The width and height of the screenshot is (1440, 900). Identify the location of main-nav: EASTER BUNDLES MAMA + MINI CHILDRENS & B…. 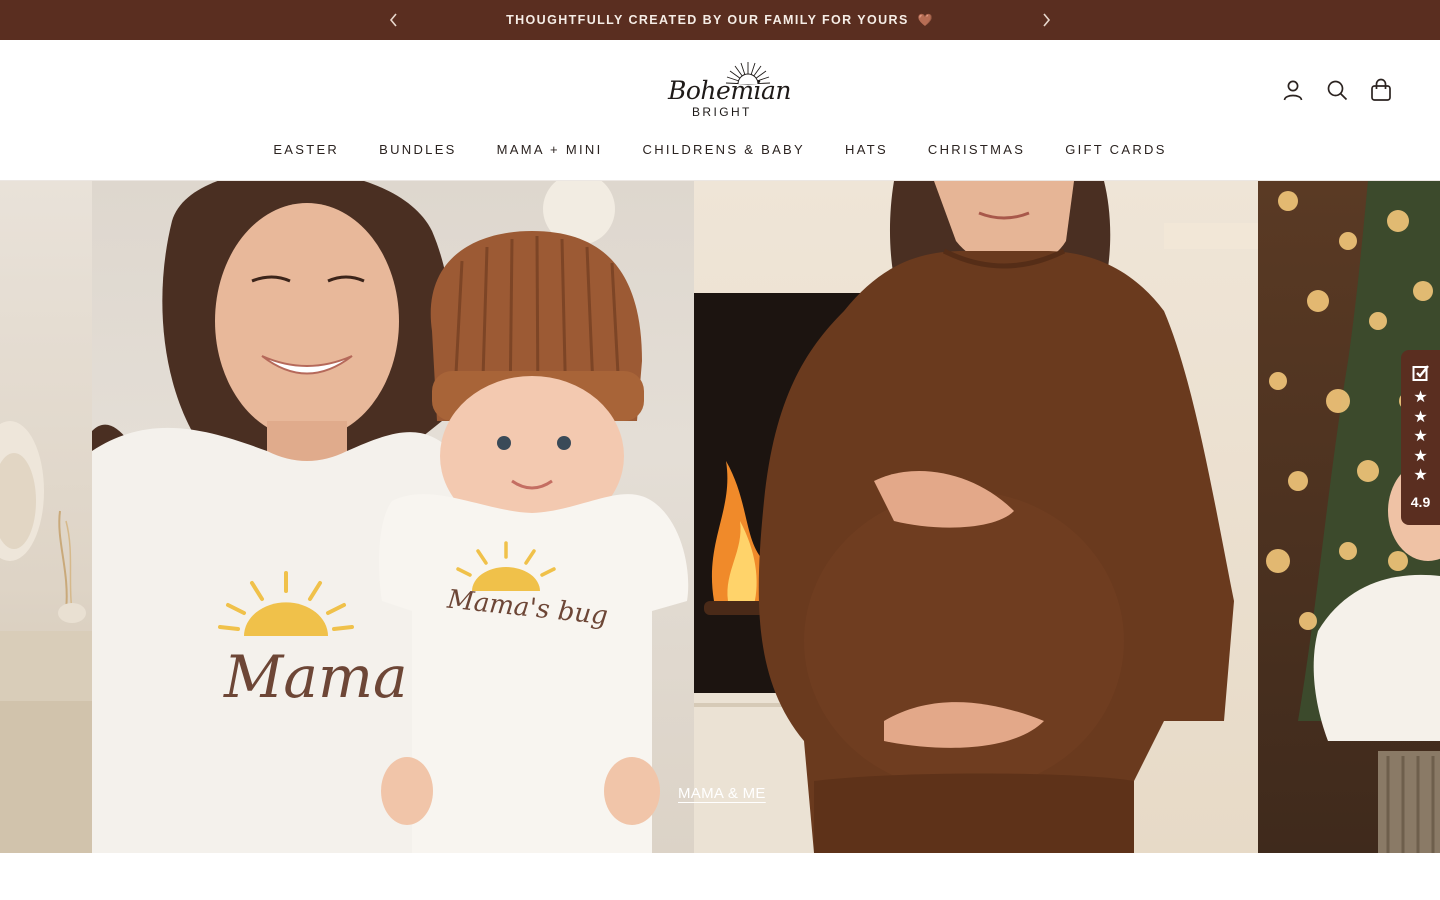
(720, 149).